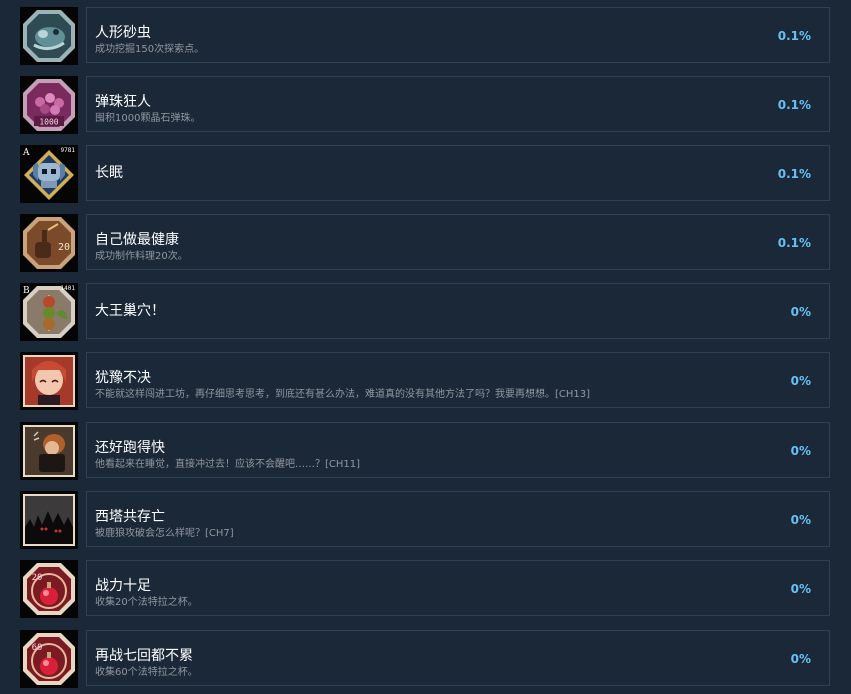 This screenshot has height=694, width=851. I want to click on achievement-box: 长眠 0.1%, so click(458, 173).